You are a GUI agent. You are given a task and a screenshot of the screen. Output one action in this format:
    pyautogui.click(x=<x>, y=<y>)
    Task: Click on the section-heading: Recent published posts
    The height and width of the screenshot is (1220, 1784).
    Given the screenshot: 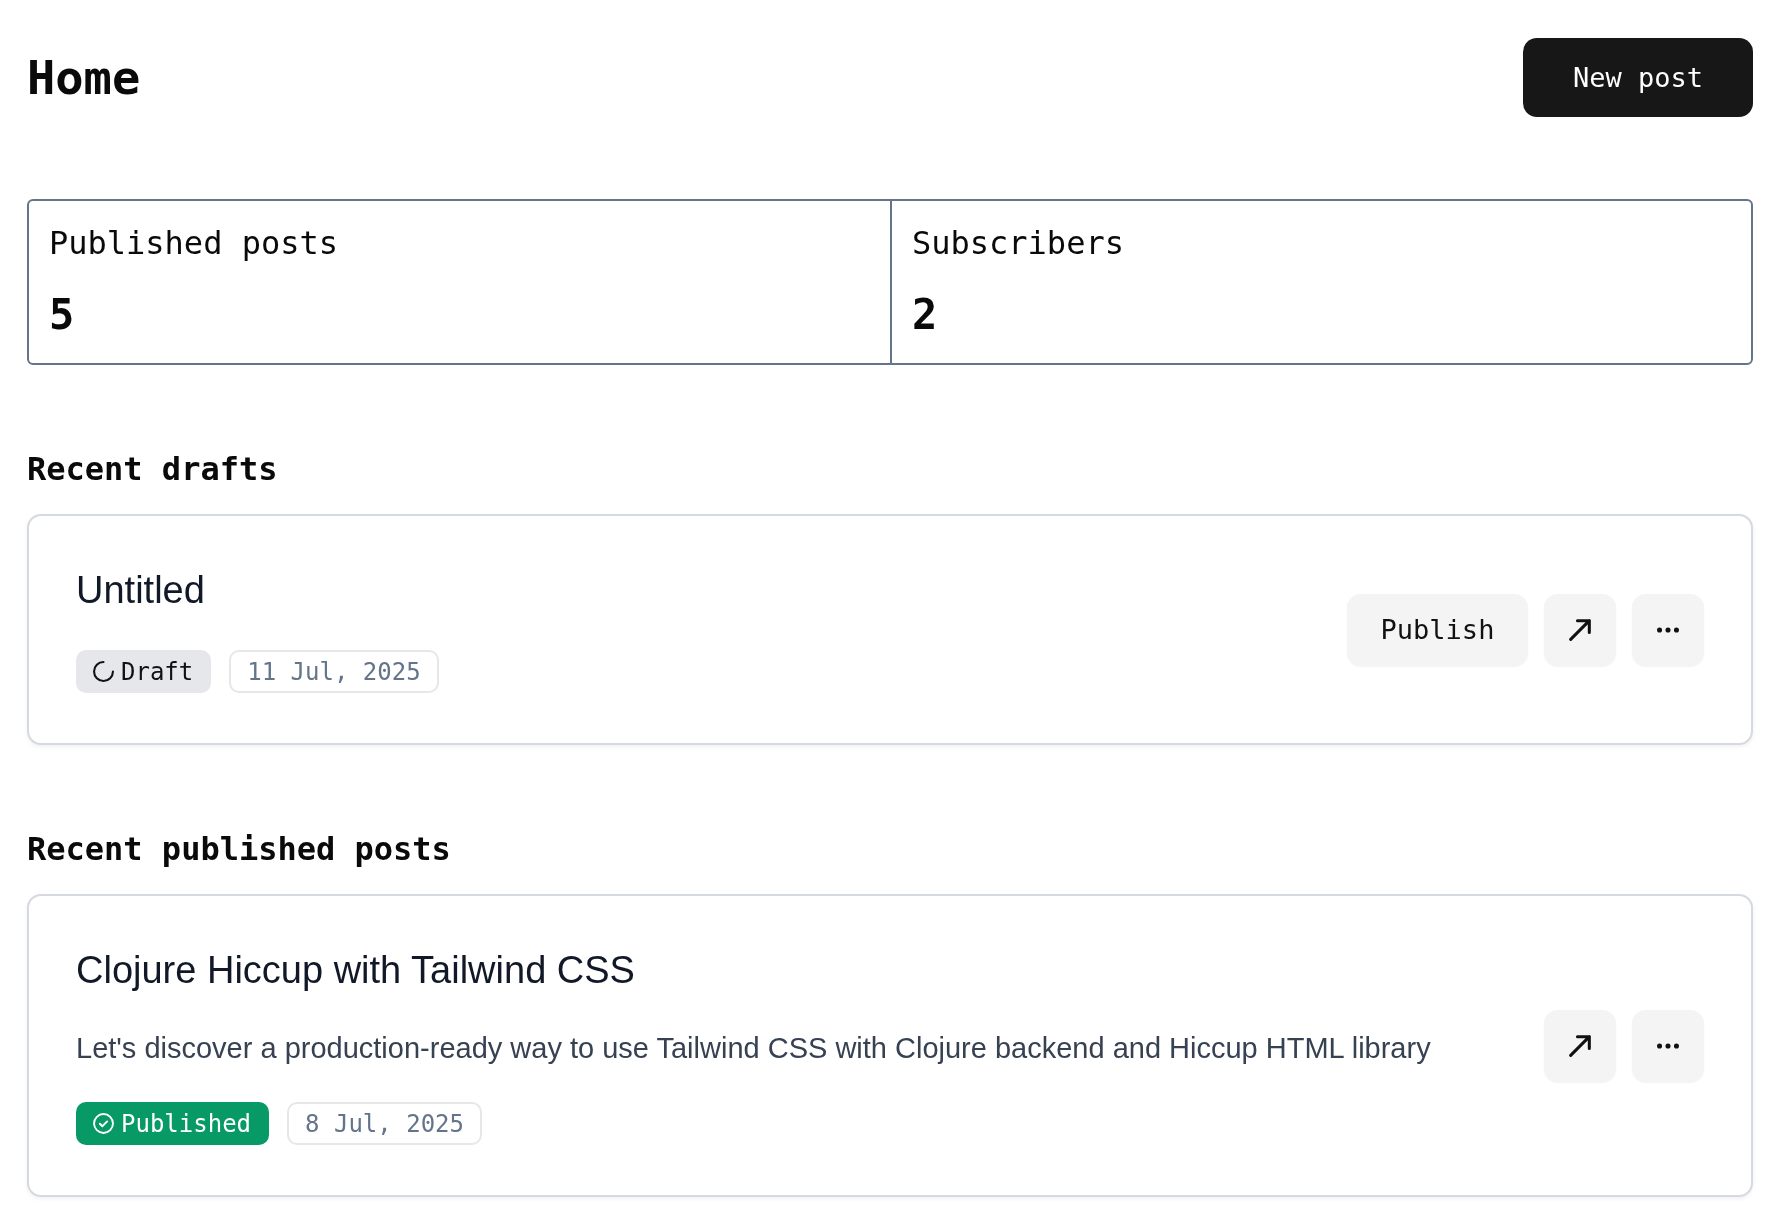 What is the action you would take?
    pyautogui.click(x=239, y=849)
    